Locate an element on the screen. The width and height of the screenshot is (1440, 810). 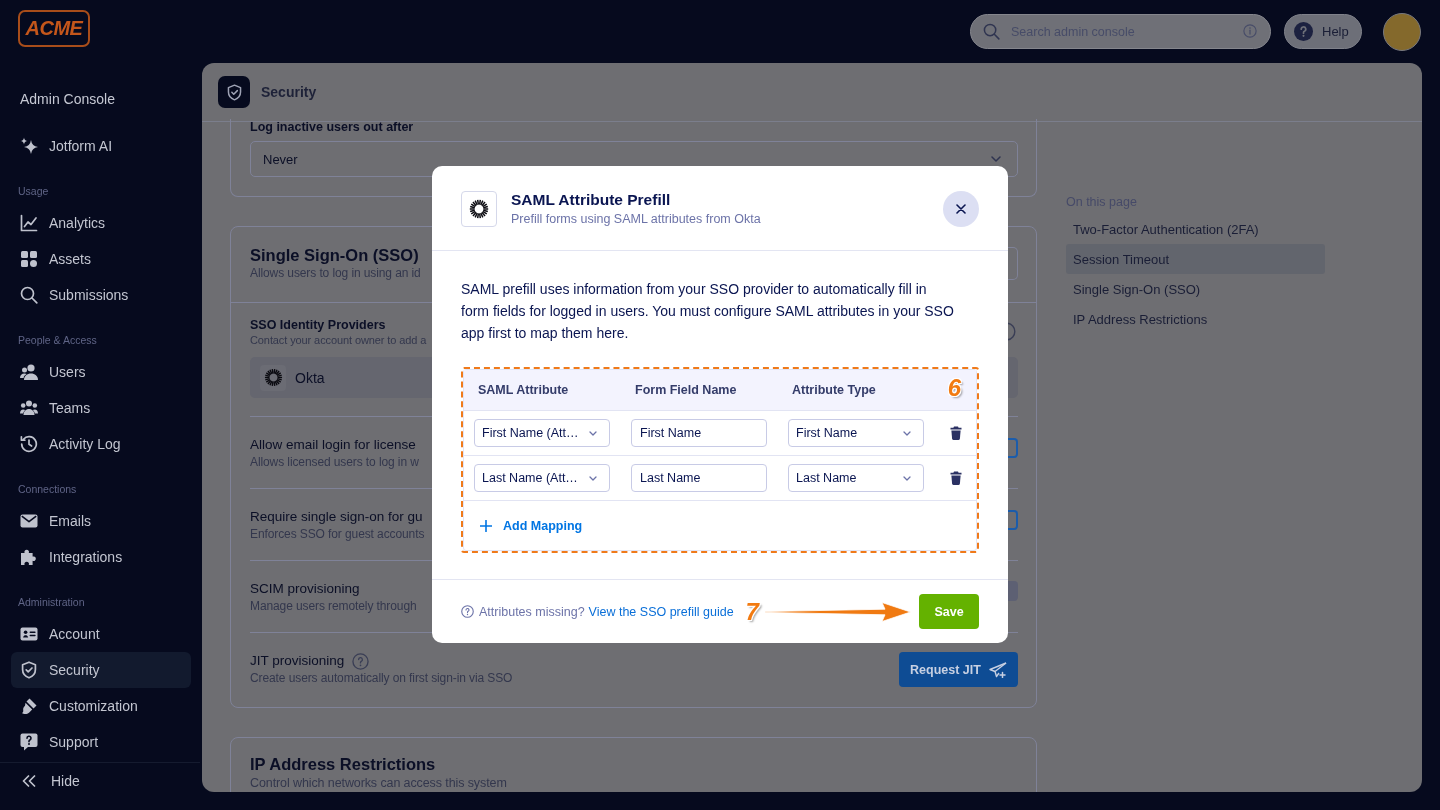
close-icon is located at coordinates (961, 208).